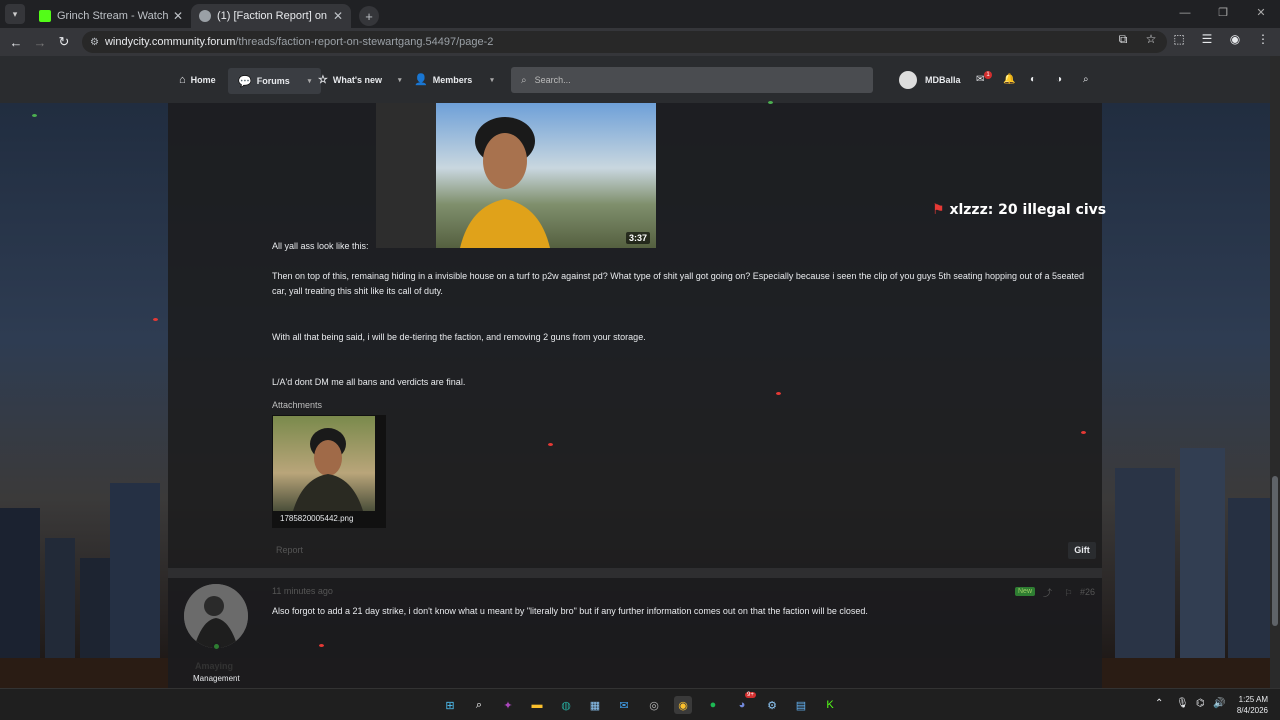 This screenshot has width=1280, height=720. What do you see at coordinates (320, 246) in the screenshot?
I see `post-line-1: All yall ass look like this:` at bounding box center [320, 246].